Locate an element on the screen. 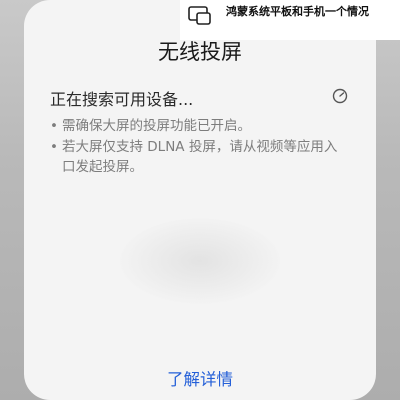 Image resolution: width=400 pixels, height=400 pixels. hint-text: 若大屏仅支持 DLNA 投屏，请从视频等应用入口发起投屏。 is located at coordinates (200, 157).